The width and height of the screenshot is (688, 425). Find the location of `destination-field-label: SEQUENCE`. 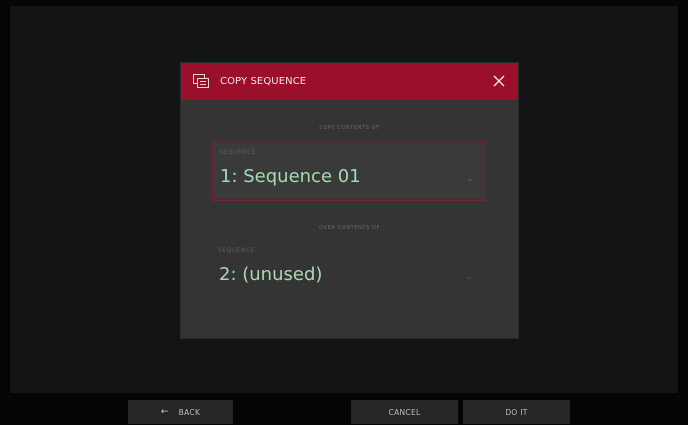

destination-field-label: SEQUENCE is located at coordinates (236, 250).